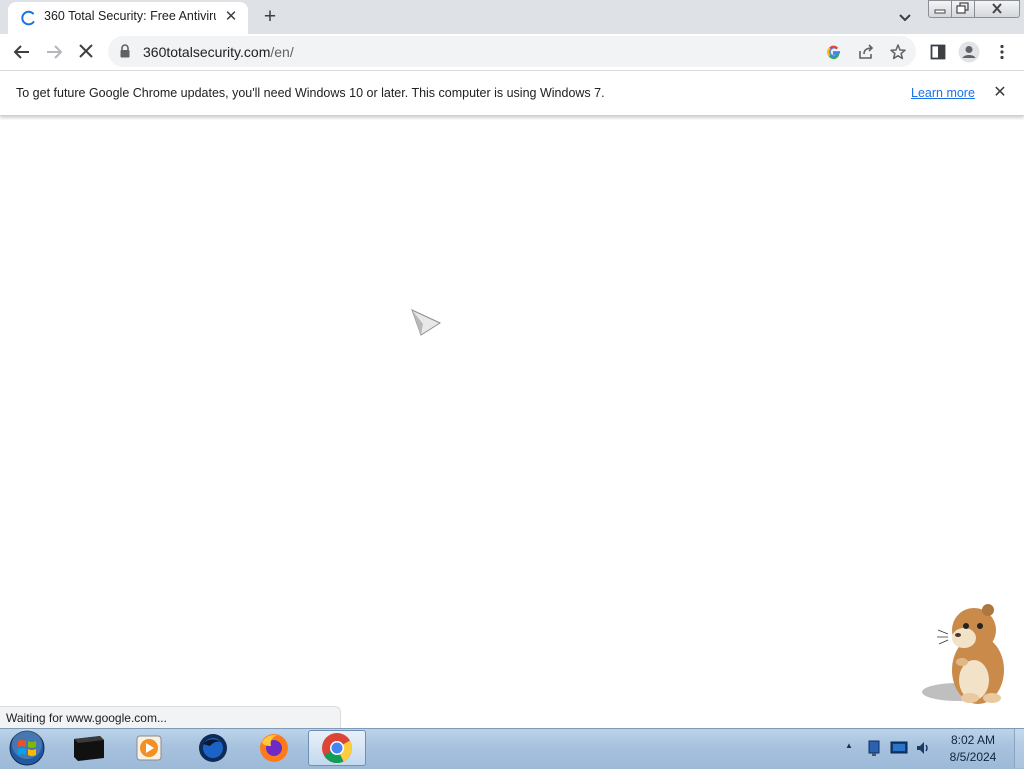  I want to click on window-close-button, so click(997, 9).